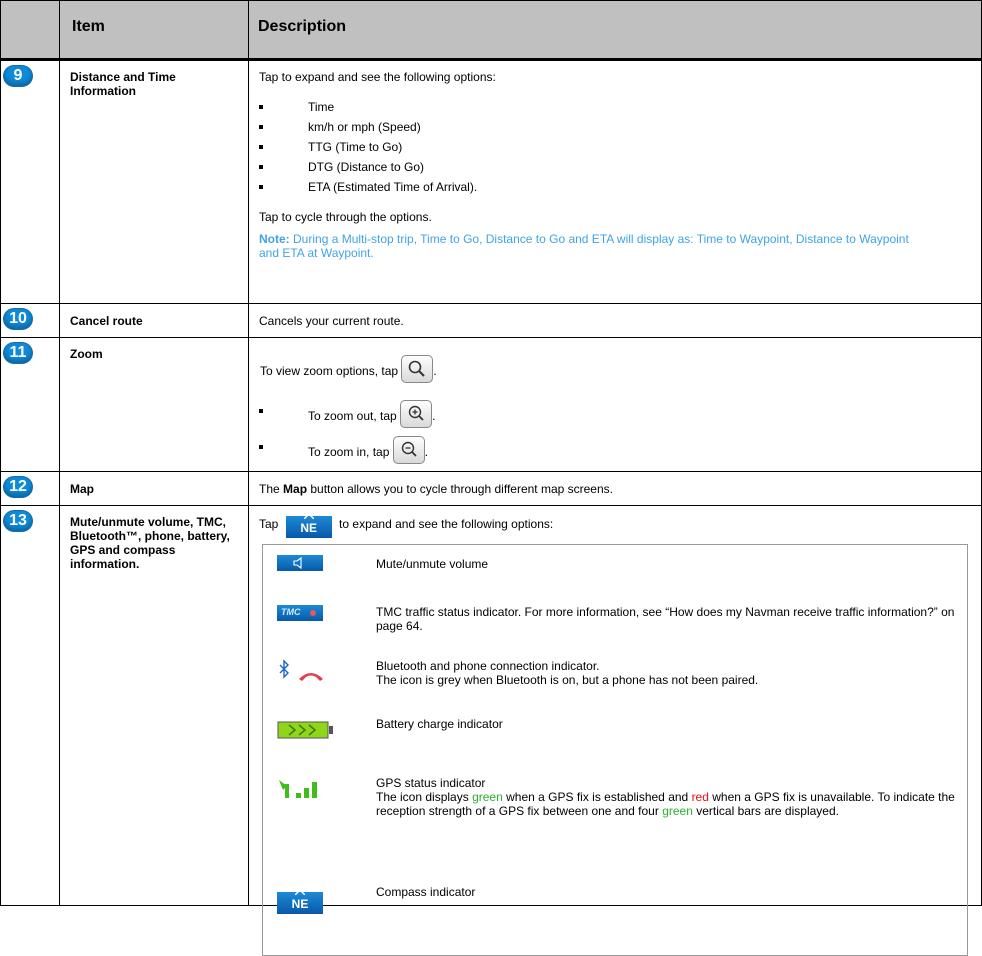  I want to click on header-item: Item, so click(88, 26).